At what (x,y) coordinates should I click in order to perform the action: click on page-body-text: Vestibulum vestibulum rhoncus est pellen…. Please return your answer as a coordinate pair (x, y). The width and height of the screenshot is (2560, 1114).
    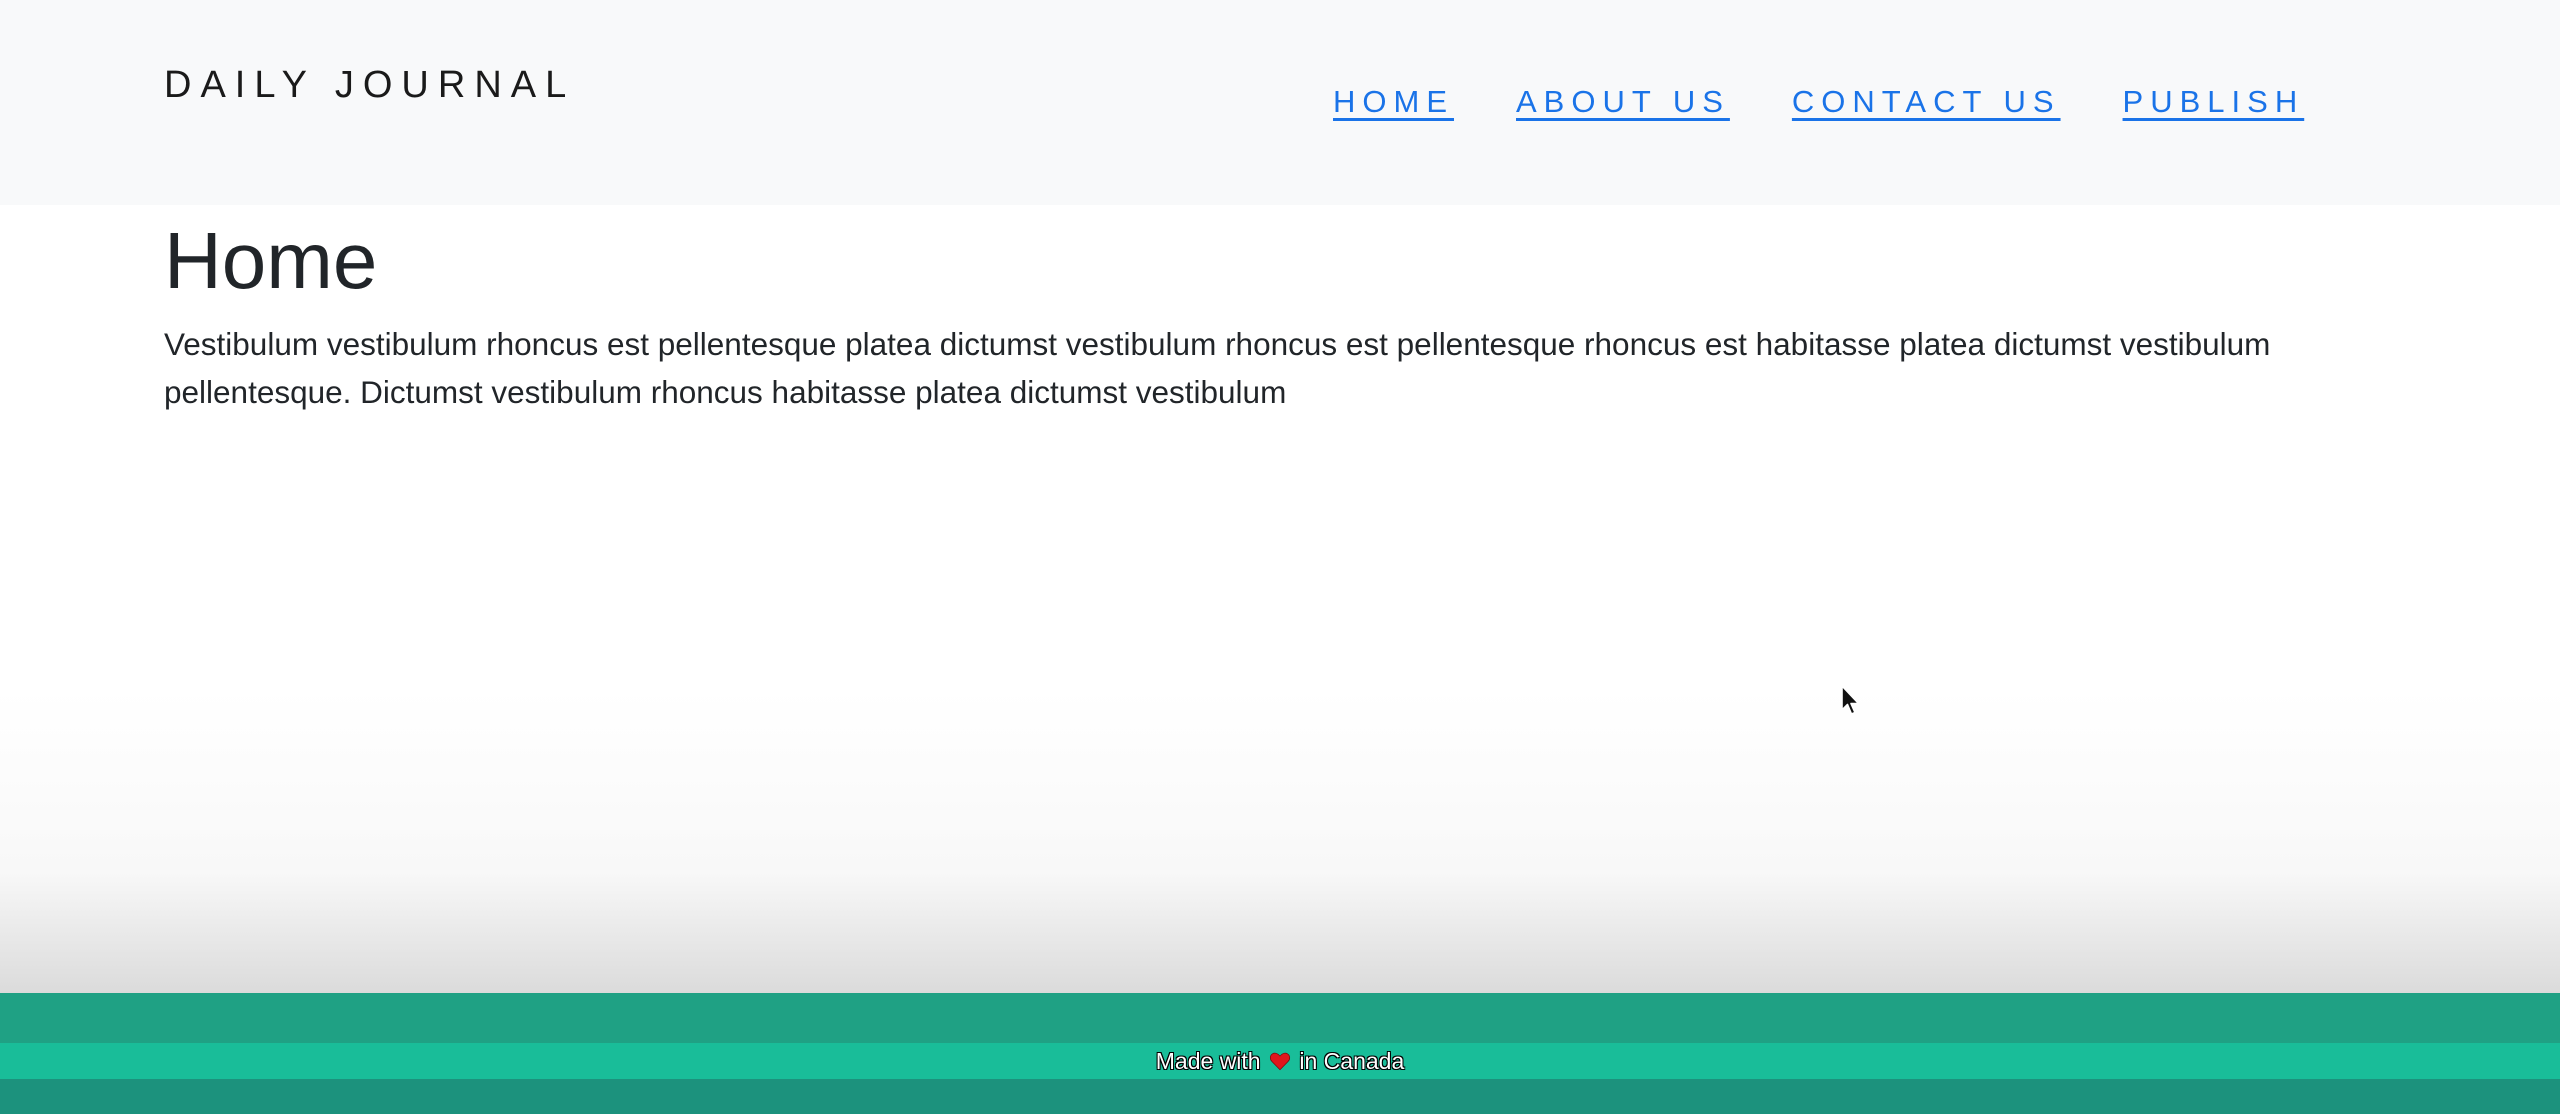
    Looking at the image, I should click on (1217, 368).